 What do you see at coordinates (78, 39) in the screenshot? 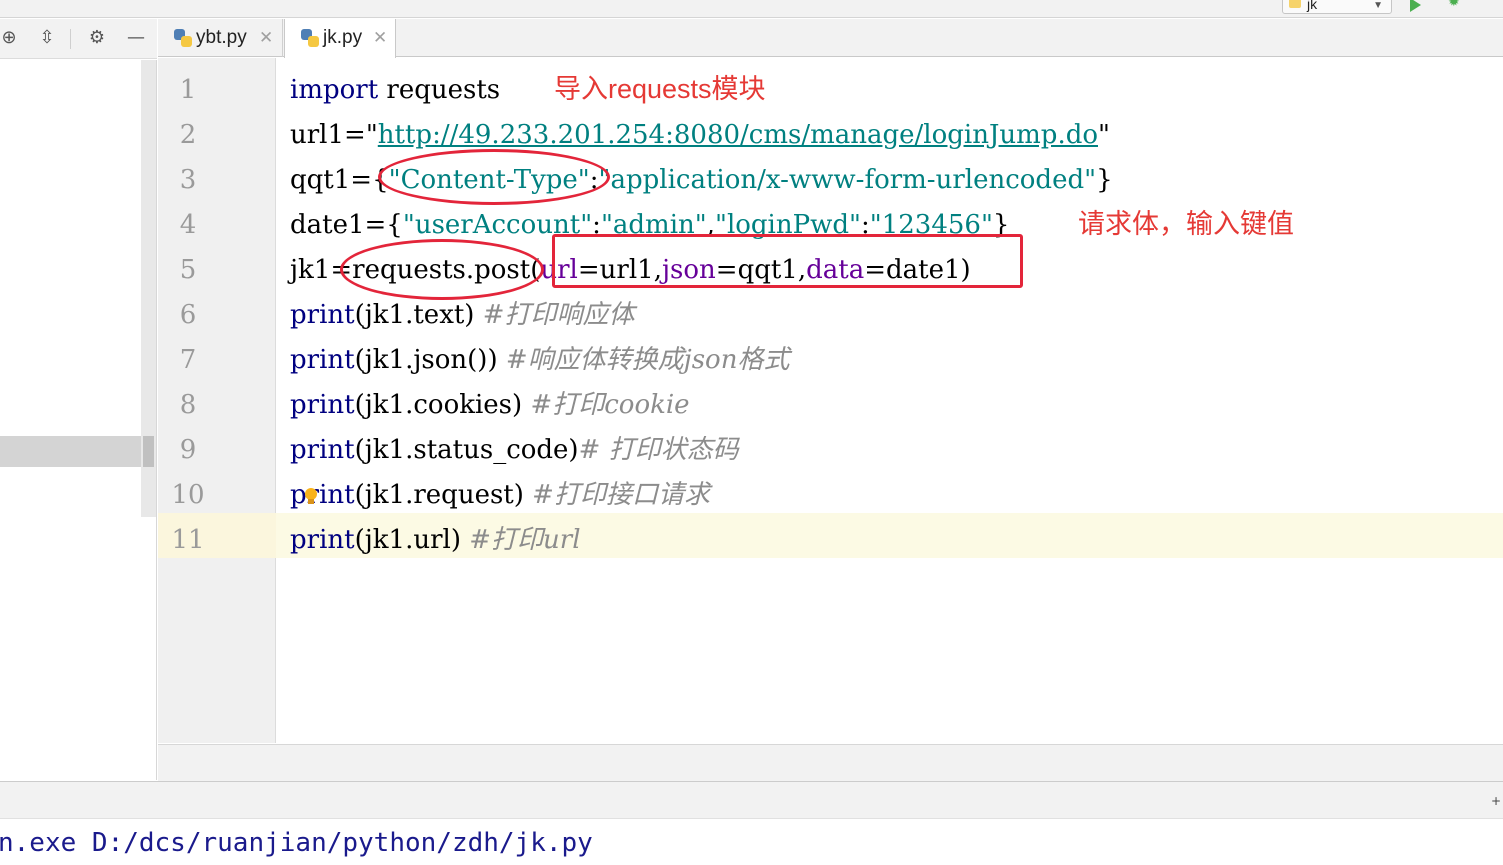
I see `project-panel-toolbar: ⊕ ⇳ ⚙ —` at bounding box center [78, 39].